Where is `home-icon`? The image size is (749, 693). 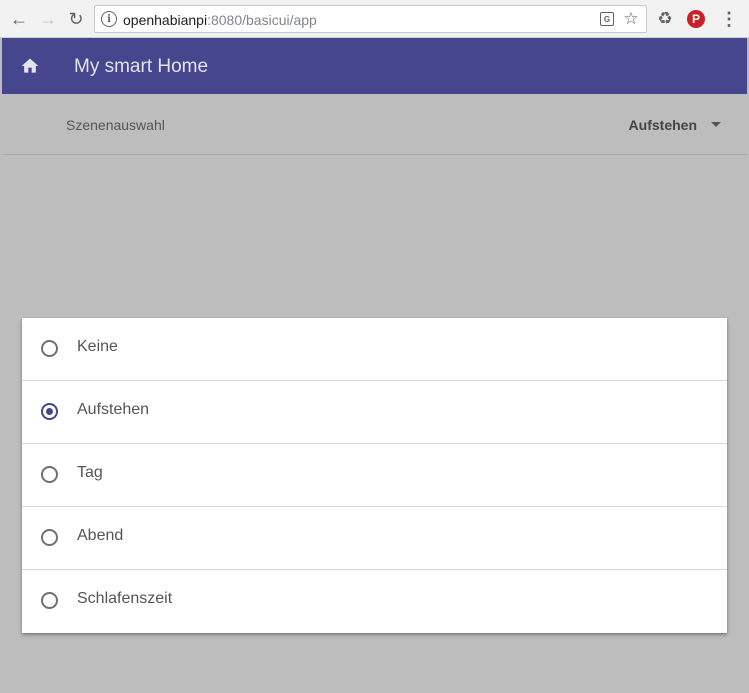
home-icon is located at coordinates (30, 66).